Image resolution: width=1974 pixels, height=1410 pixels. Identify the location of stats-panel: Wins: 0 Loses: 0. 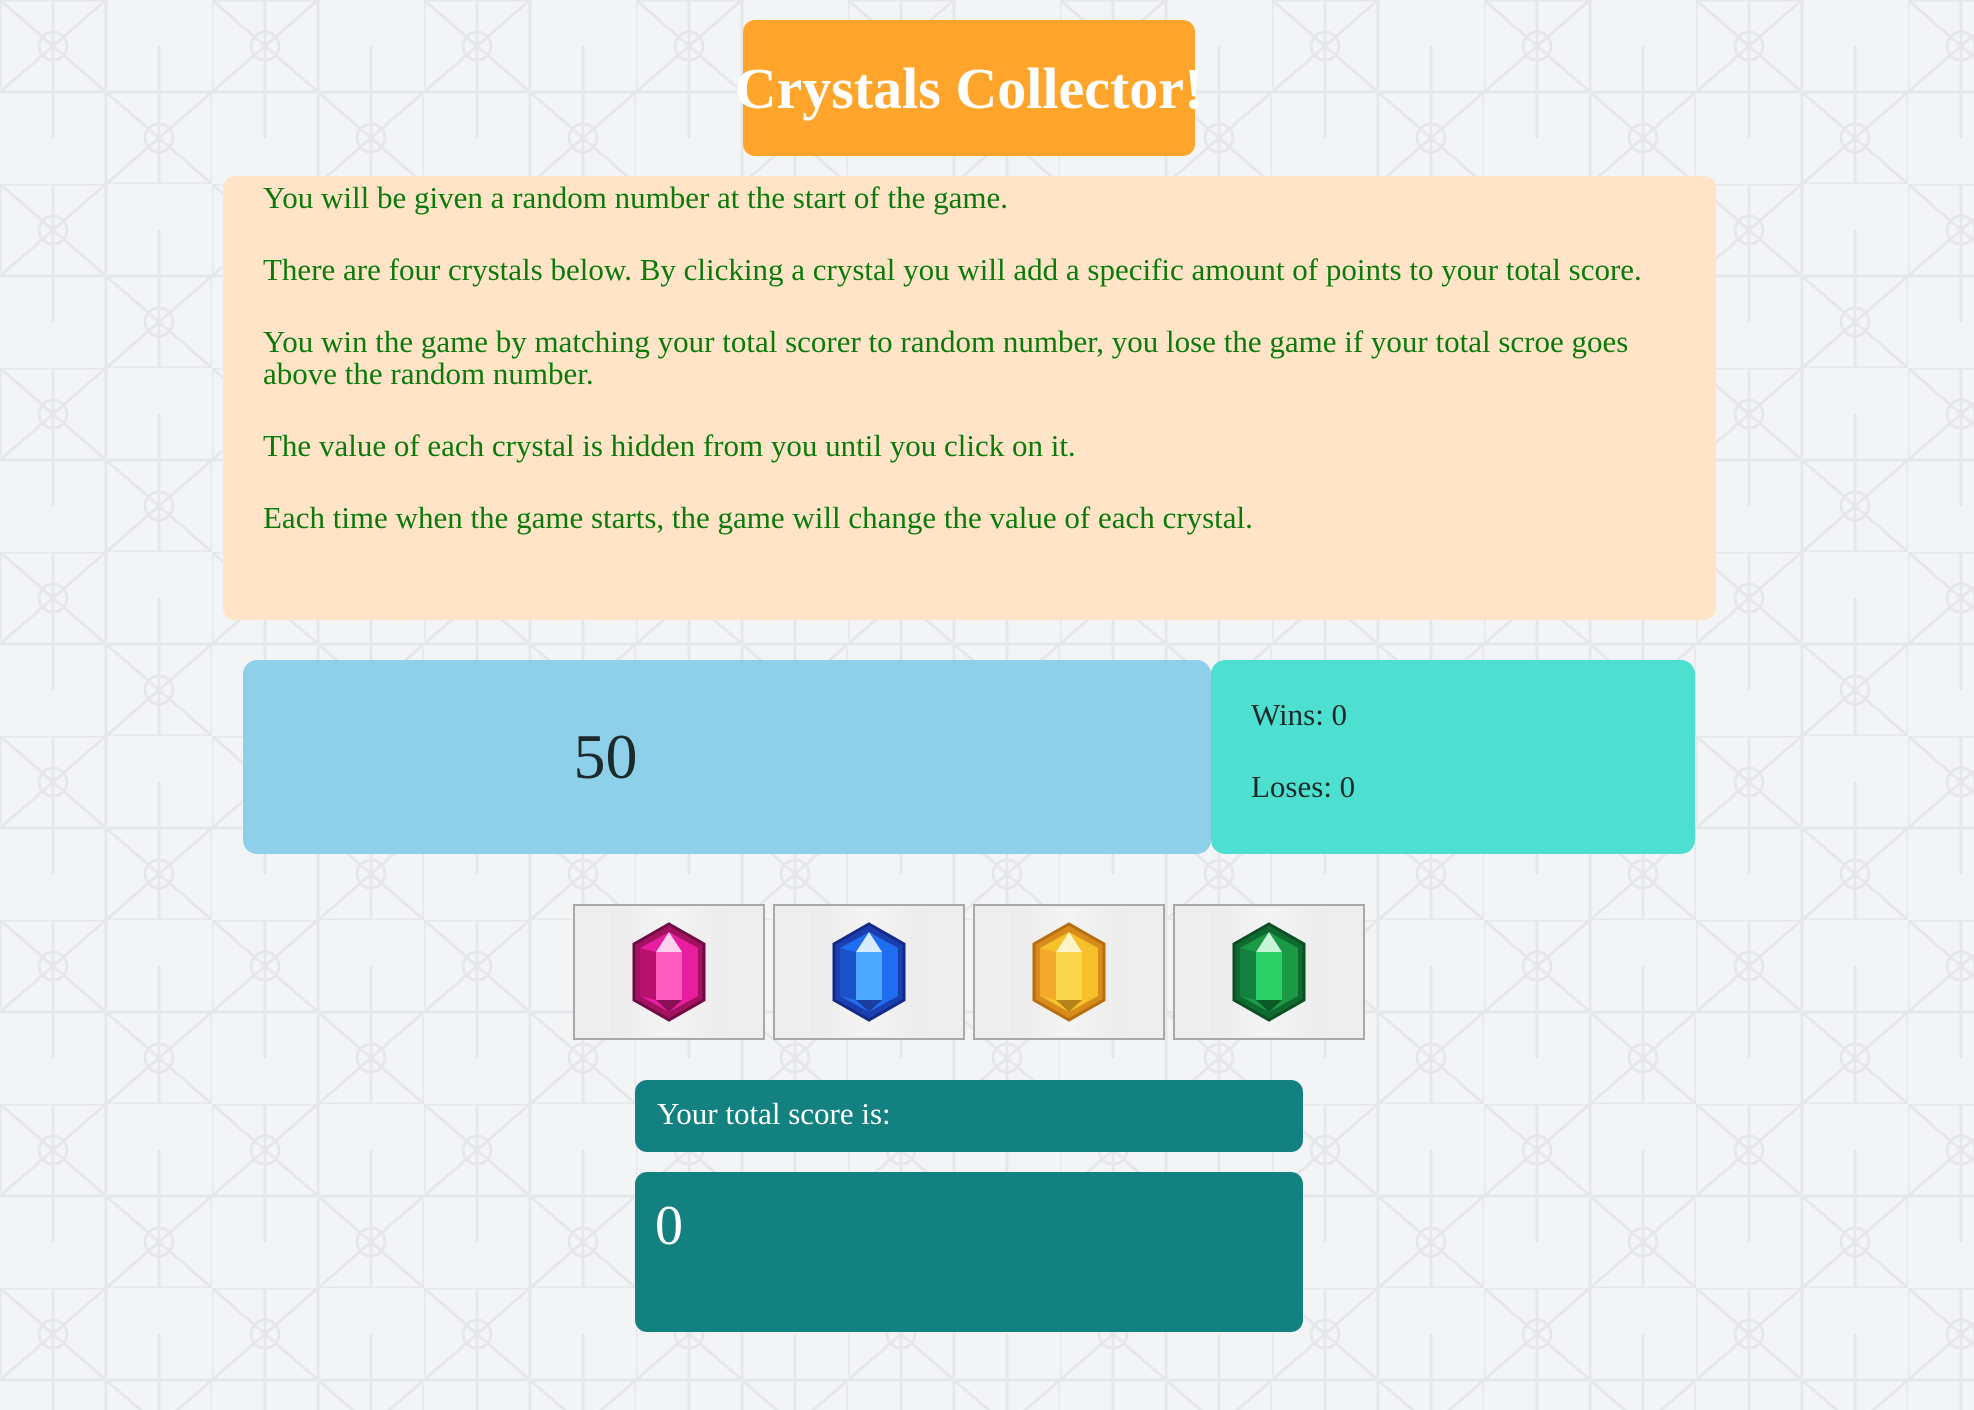
(1453, 757).